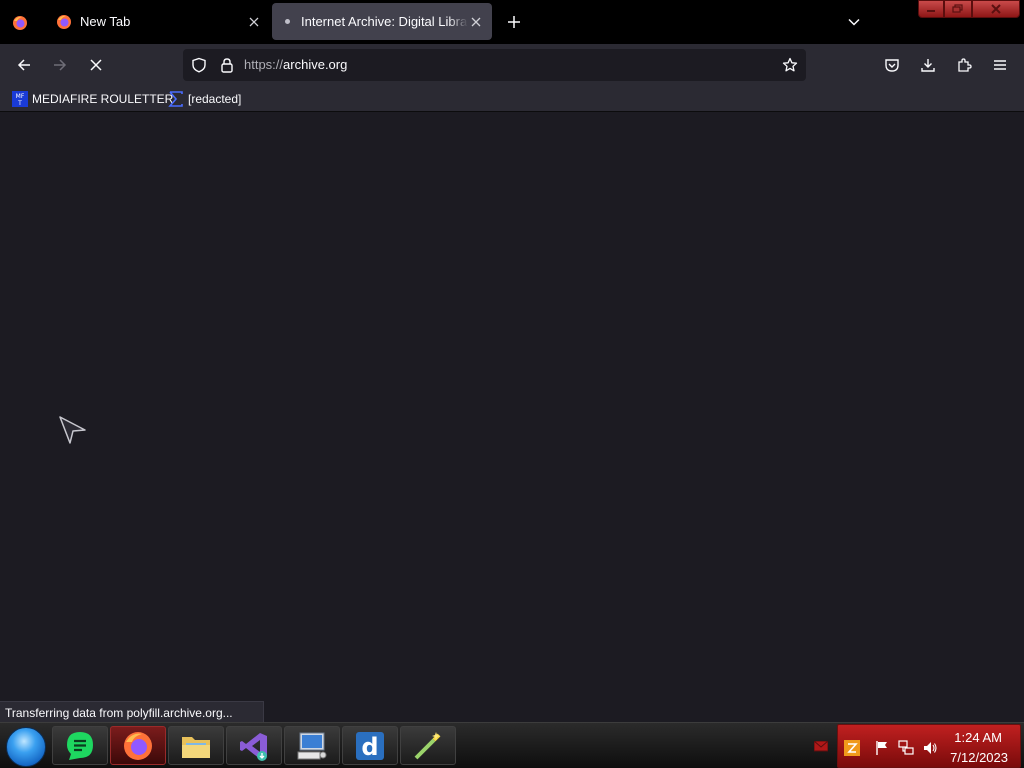 Image resolution: width=1024 pixels, height=768 pixels. I want to click on notes-app-icon, so click(80, 745).